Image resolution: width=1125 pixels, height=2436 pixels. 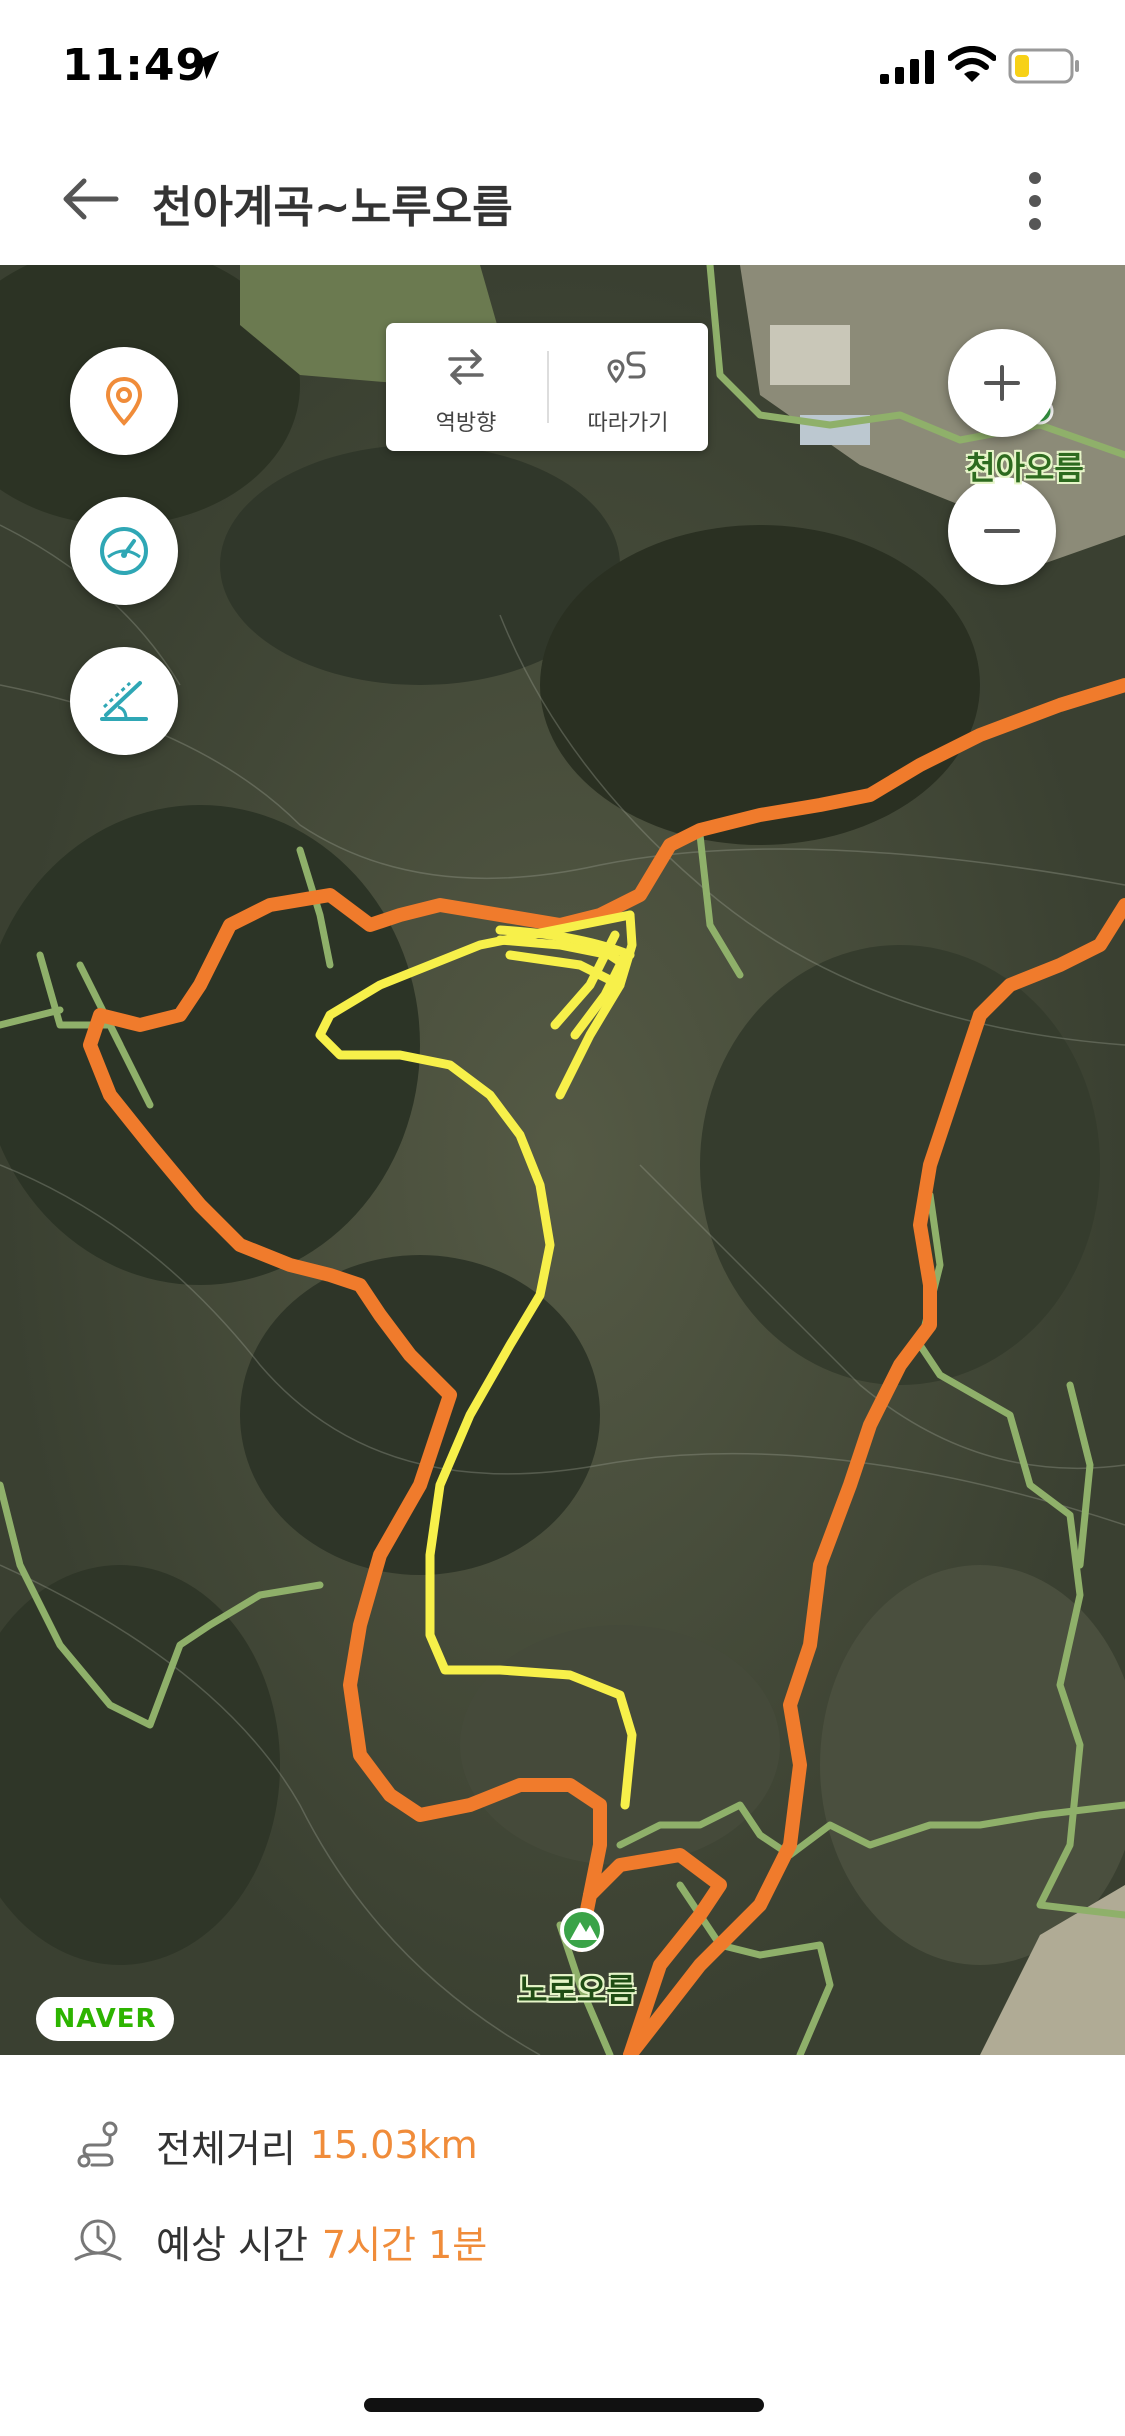 I want to click on speedometer-icon, so click(x=124, y=551).